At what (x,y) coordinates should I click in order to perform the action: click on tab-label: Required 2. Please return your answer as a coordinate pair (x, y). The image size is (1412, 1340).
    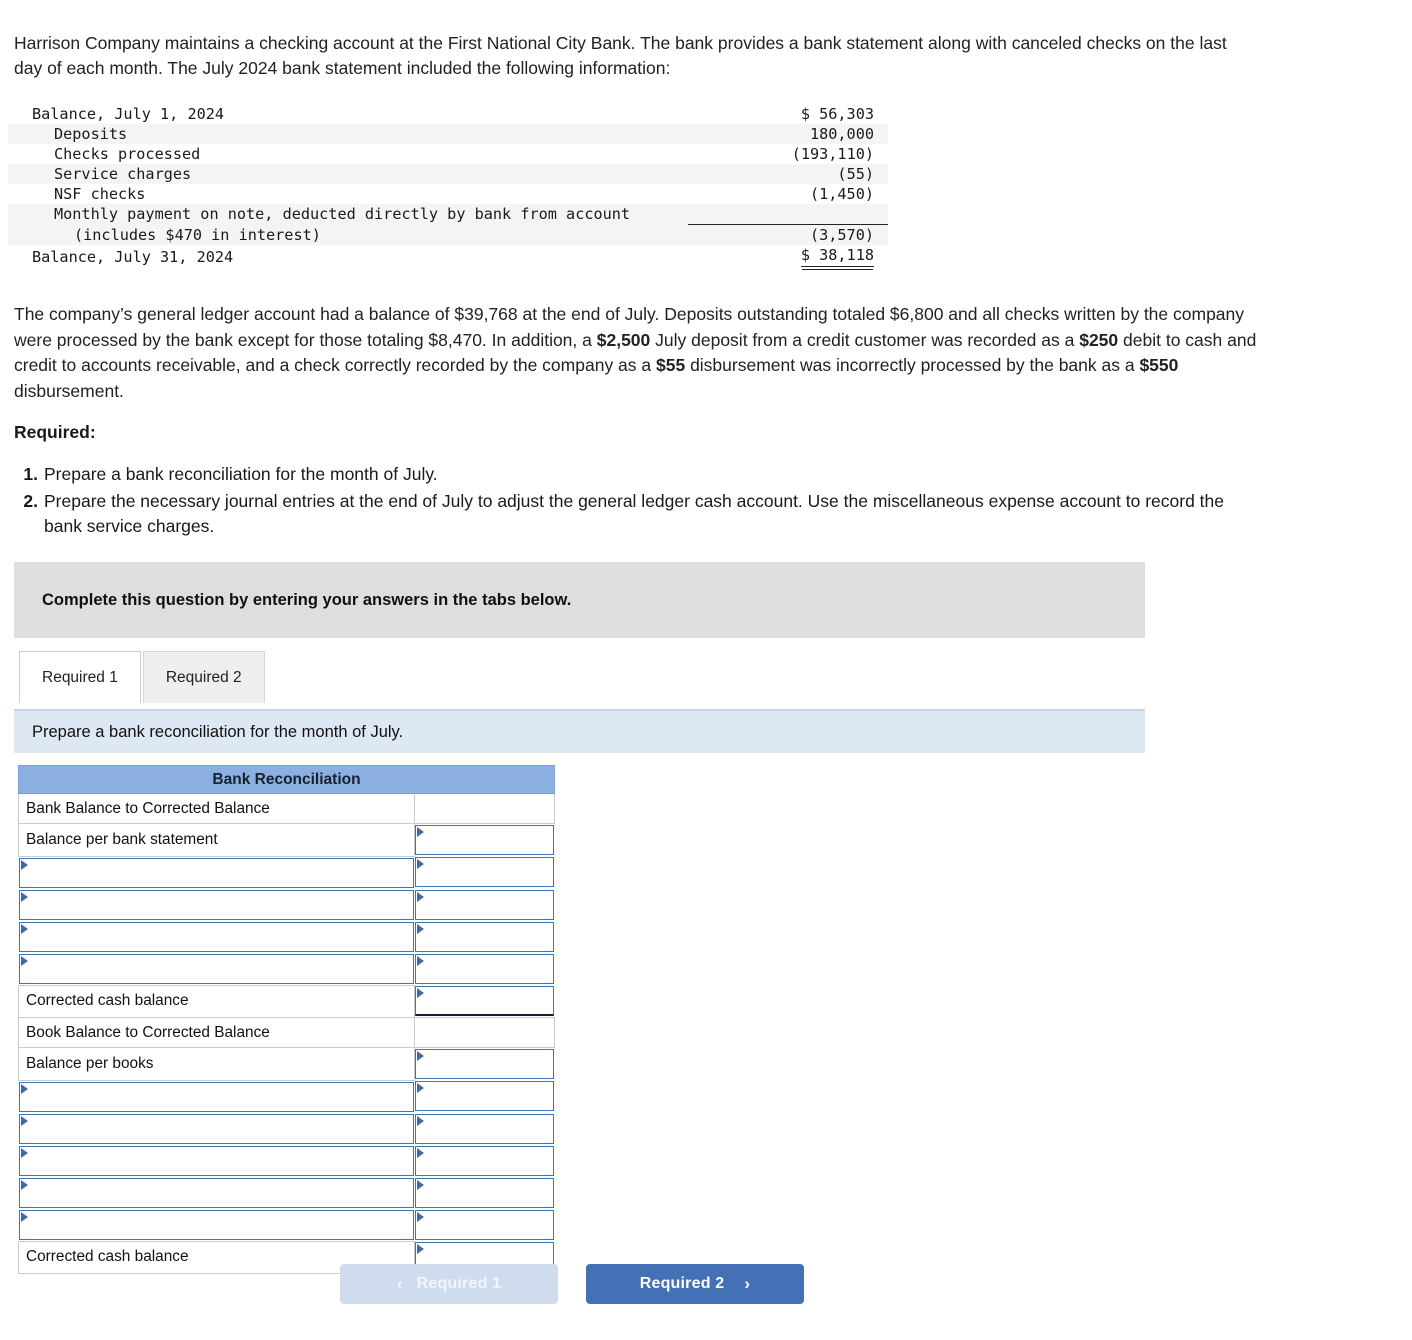
    Looking at the image, I should click on (203, 677).